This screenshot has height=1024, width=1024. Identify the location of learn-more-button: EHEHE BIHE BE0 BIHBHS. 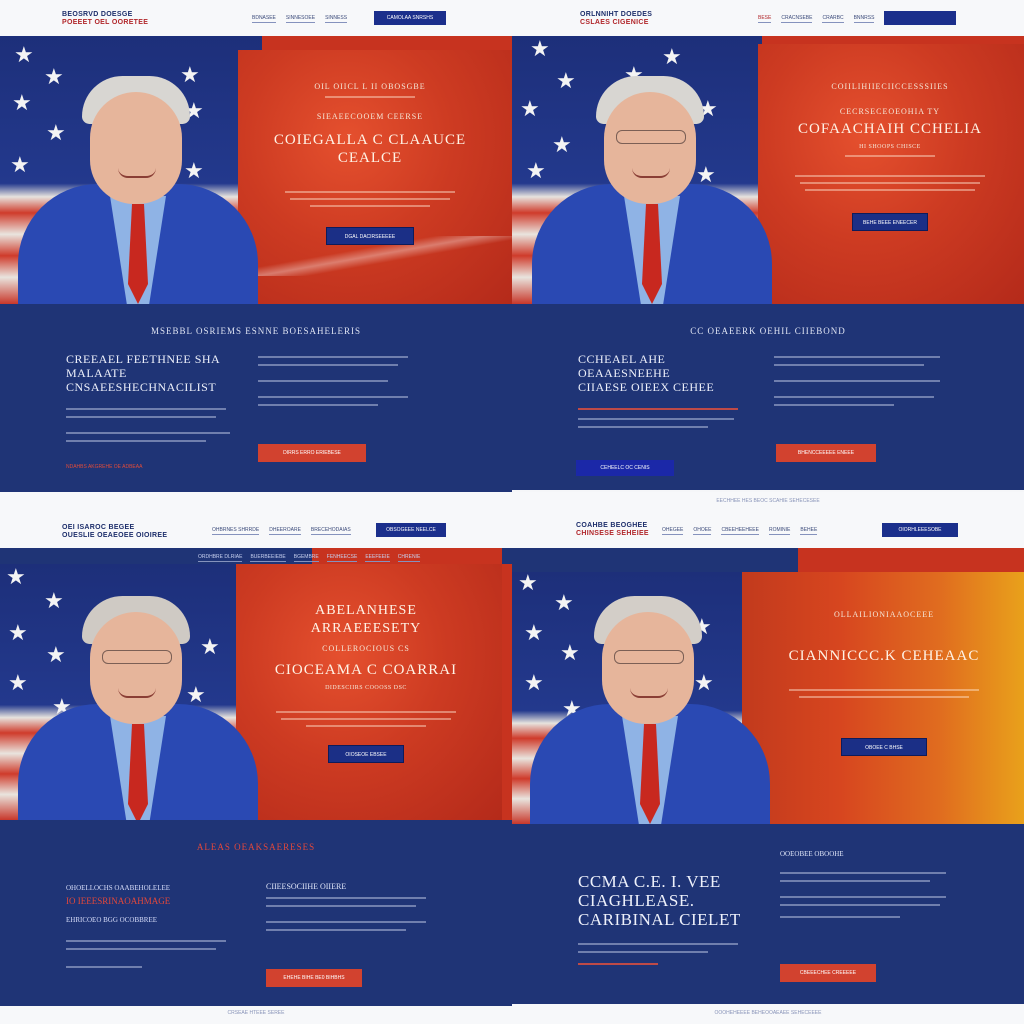
(314, 978).